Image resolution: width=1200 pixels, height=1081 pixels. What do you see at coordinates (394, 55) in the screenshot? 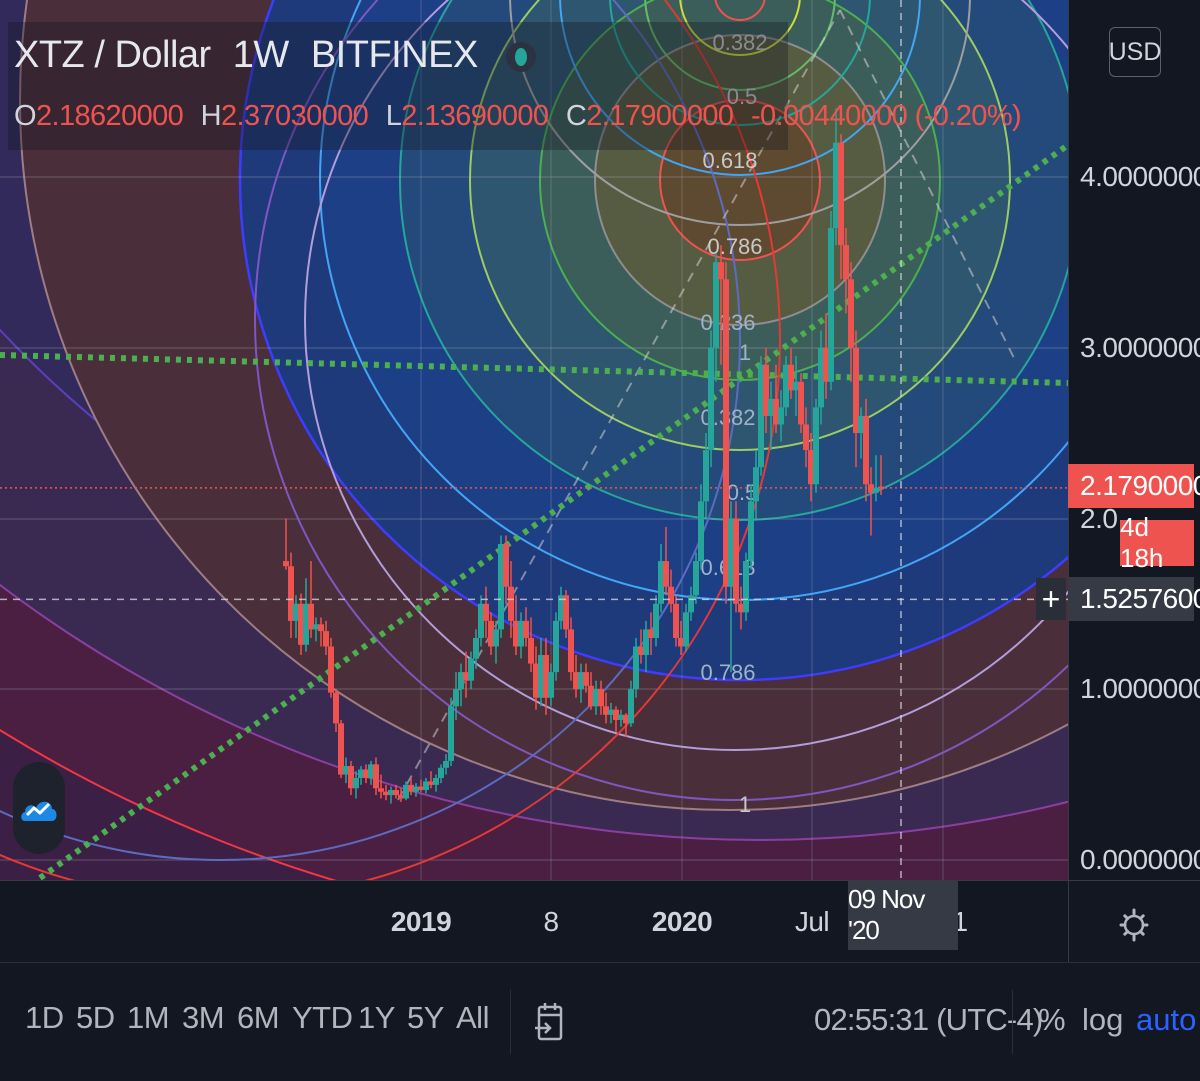
I see `exchange-label: BITFINEX` at bounding box center [394, 55].